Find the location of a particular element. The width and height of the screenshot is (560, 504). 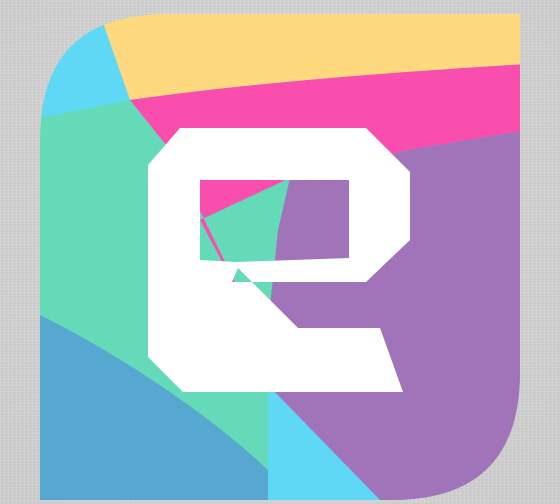

cyan-top-region is located at coordinates (85, 67).